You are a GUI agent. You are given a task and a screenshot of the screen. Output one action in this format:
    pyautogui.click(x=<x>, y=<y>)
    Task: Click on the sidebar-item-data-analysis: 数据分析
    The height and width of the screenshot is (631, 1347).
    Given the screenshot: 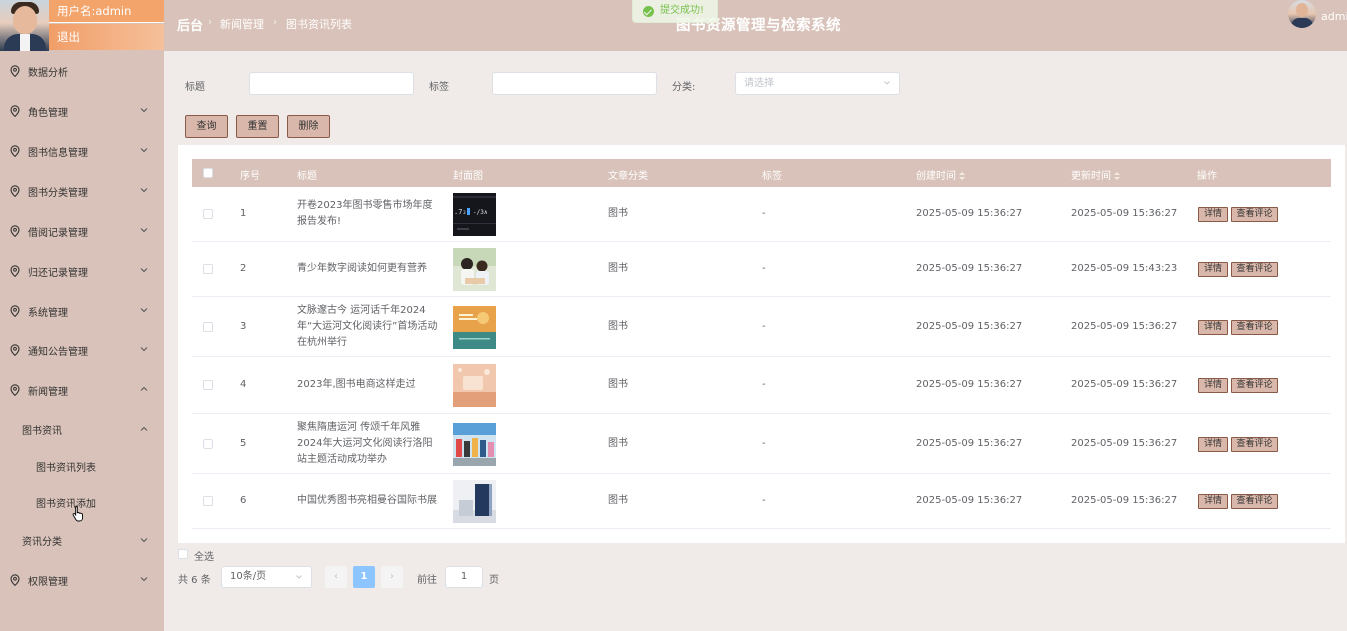 What is the action you would take?
    pyautogui.click(x=82, y=71)
    